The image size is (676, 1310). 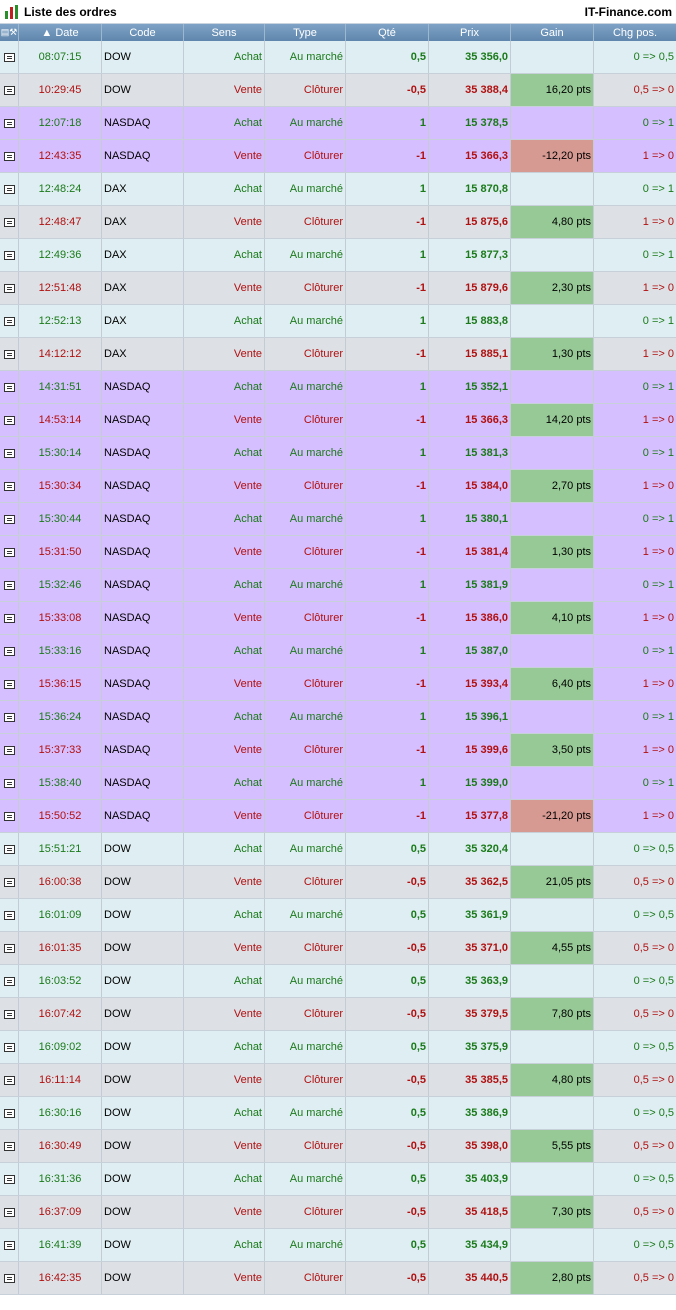 I want to click on header-gain: Gain, so click(x=552, y=32).